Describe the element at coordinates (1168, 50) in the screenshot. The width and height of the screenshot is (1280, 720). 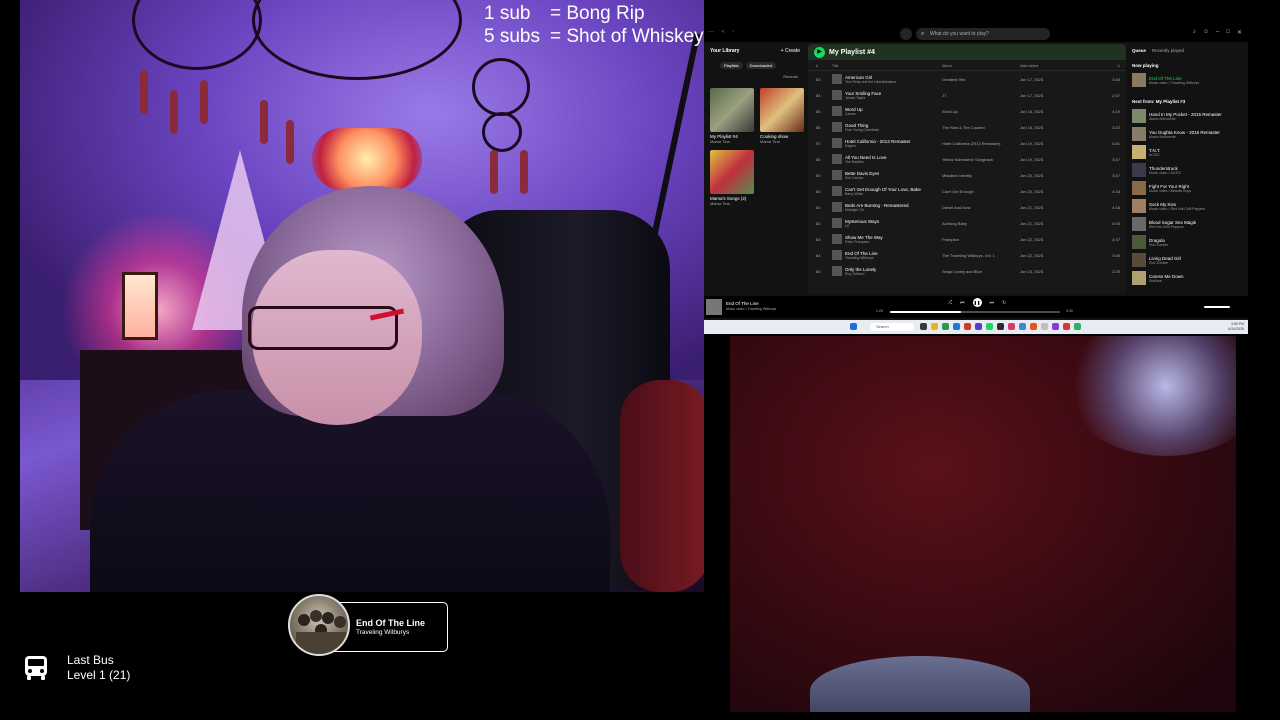
I see `tab-recently-played: Recently played` at that location.